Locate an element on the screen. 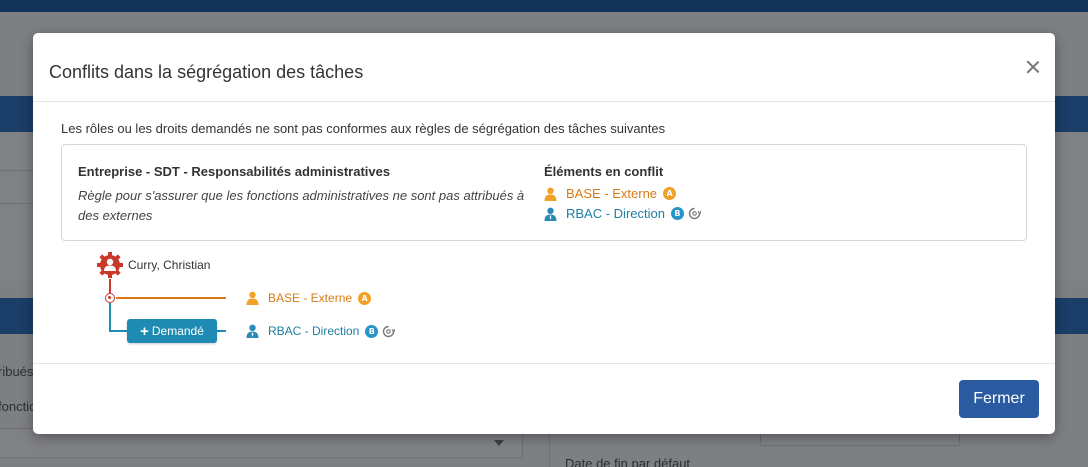  conflict-item-label: RBAC - Direction is located at coordinates (615, 213).